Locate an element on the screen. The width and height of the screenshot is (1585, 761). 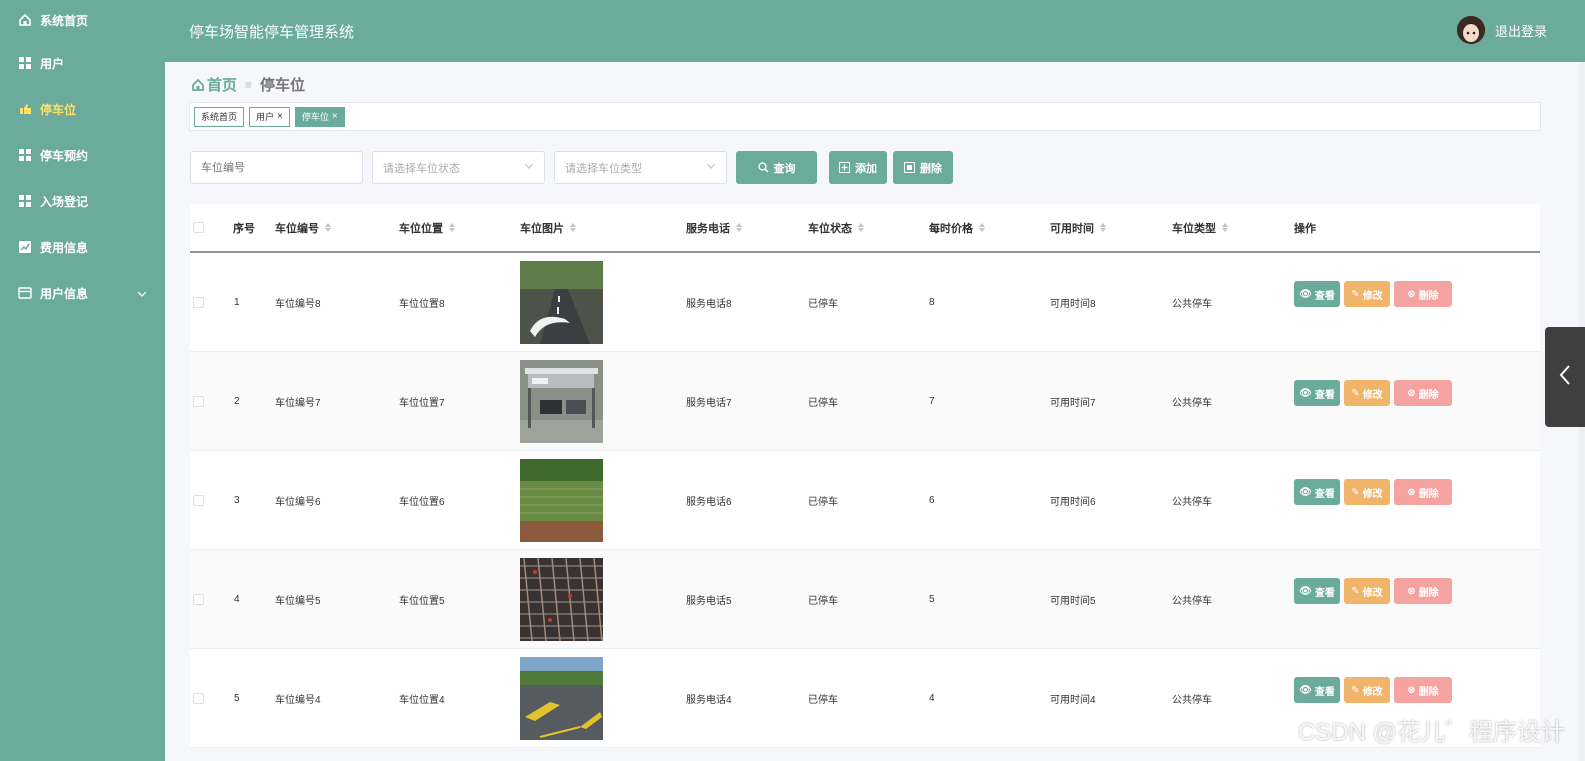
logout-link: 退出登录 is located at coordinates (1521, 30).